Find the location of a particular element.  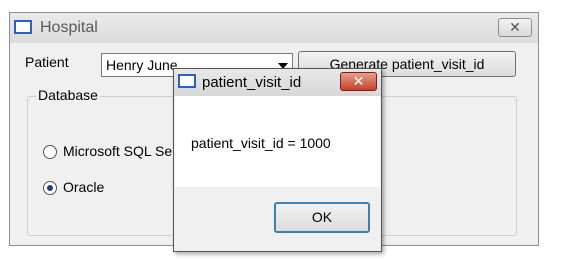

dialog-titlebar: patient_visit_id ✕ is located at coordinates (277, 82).